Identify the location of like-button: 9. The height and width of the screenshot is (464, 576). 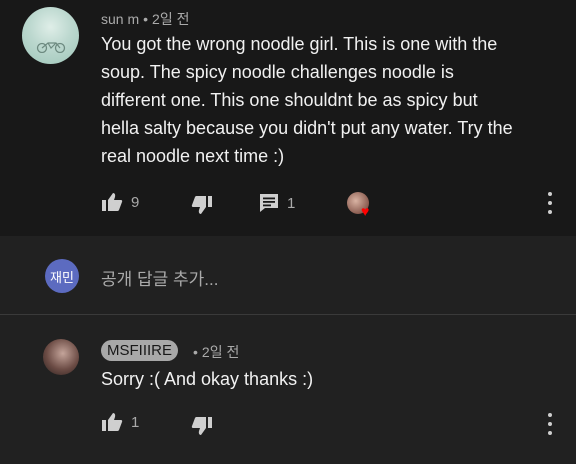
(120, 202).